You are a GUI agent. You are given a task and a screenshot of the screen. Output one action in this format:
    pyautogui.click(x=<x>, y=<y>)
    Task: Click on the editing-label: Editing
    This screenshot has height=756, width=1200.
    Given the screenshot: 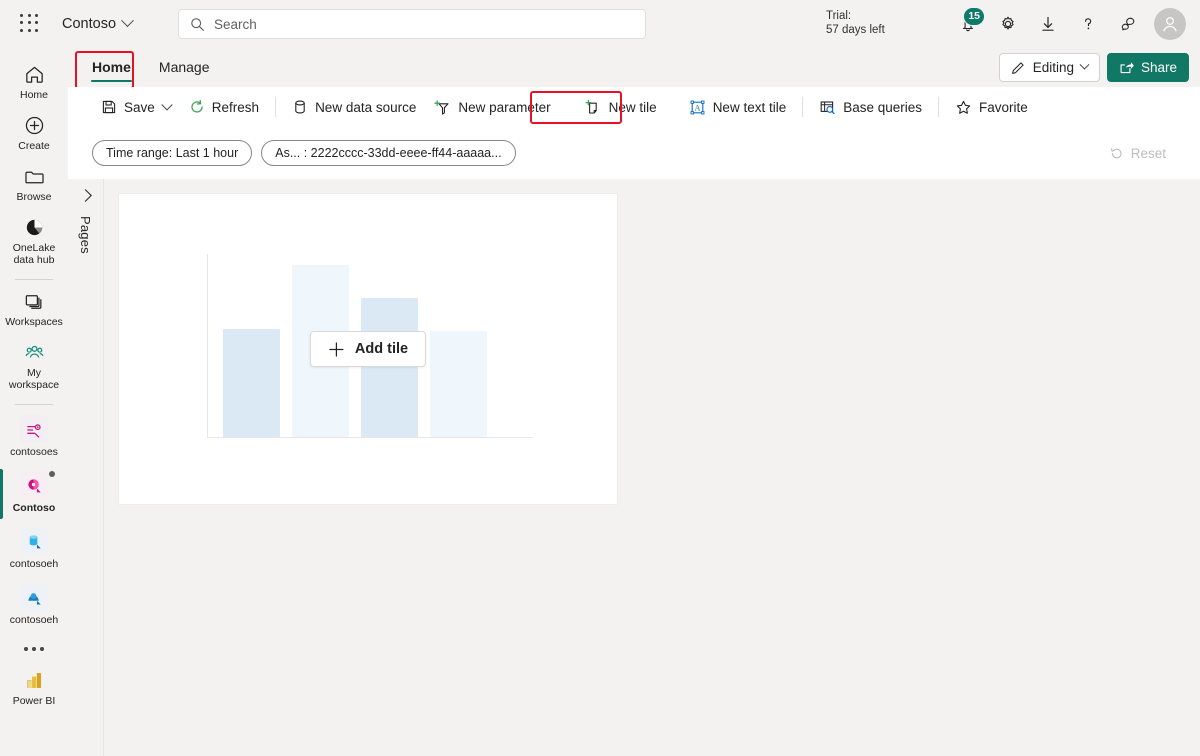 What is the action you would take?
    pyautogui.click(x=1053, y=67)
    